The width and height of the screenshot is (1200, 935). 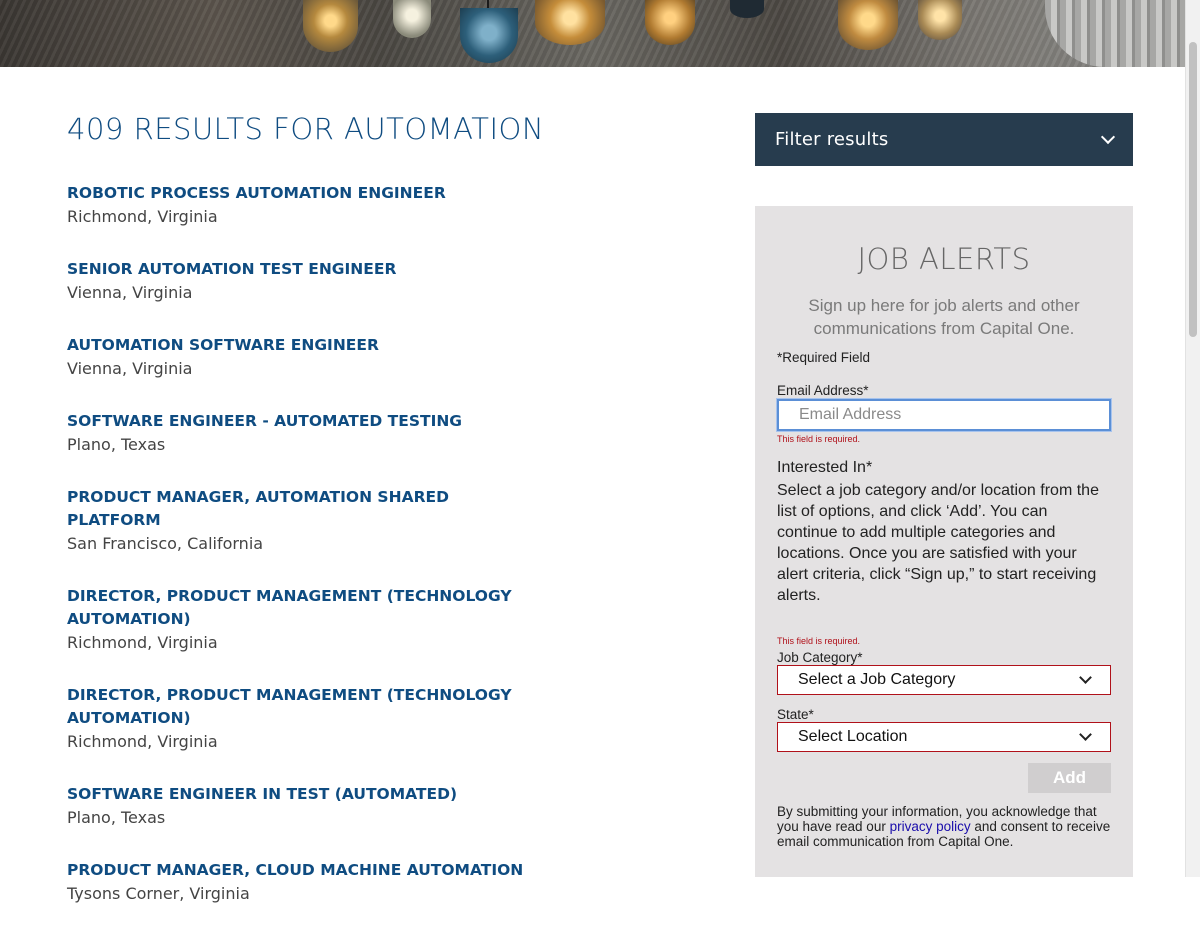 I want to click on job-category-select: Select a Job Category, so click(x=944, y=680).